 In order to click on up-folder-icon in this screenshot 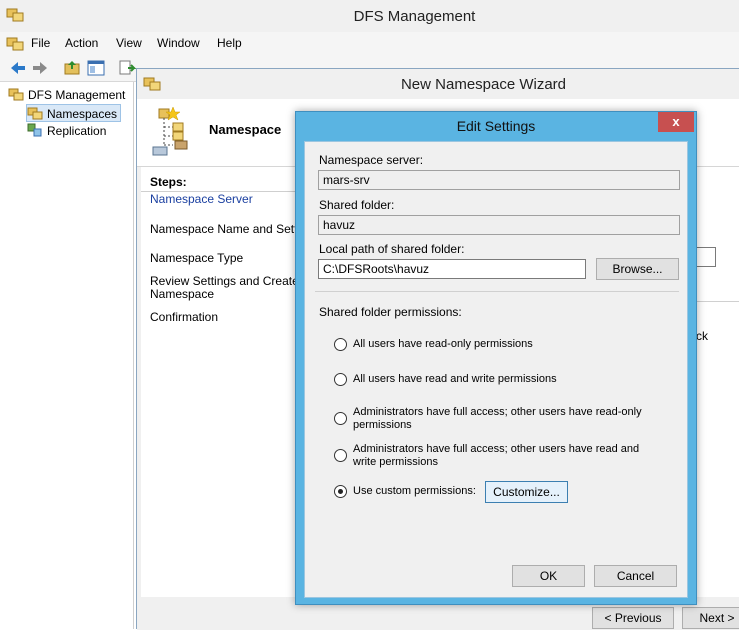, I will do `click(72, 68)`.